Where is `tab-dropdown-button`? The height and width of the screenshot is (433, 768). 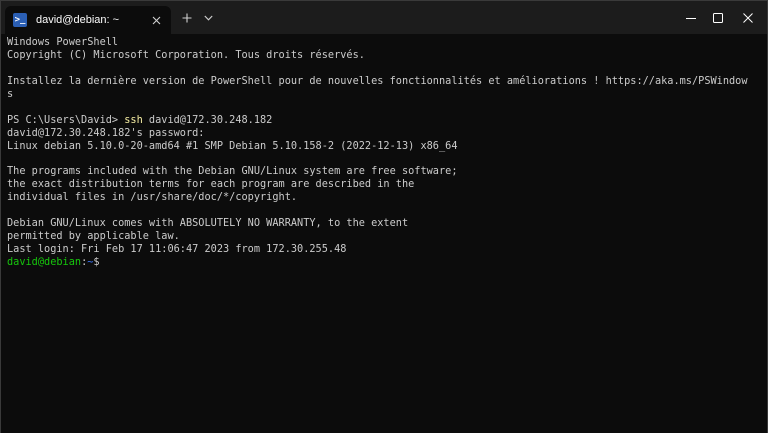
tab-dropdown-button is located at coordinates (208, 18).